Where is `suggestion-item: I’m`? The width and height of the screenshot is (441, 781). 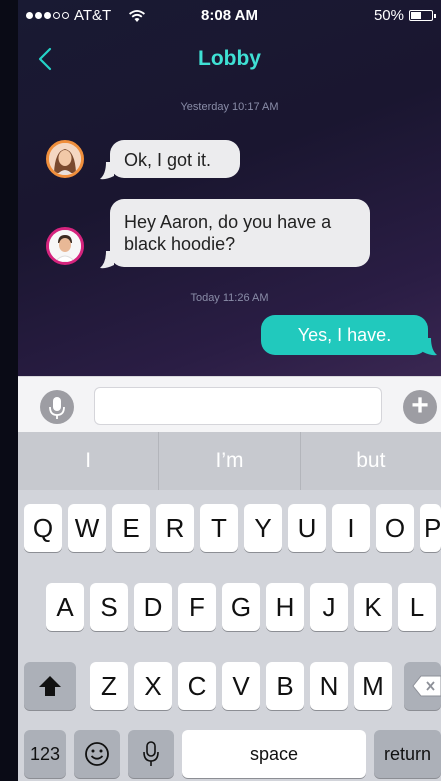
suggestion-item: I’m is located at coordinates (230, 461).